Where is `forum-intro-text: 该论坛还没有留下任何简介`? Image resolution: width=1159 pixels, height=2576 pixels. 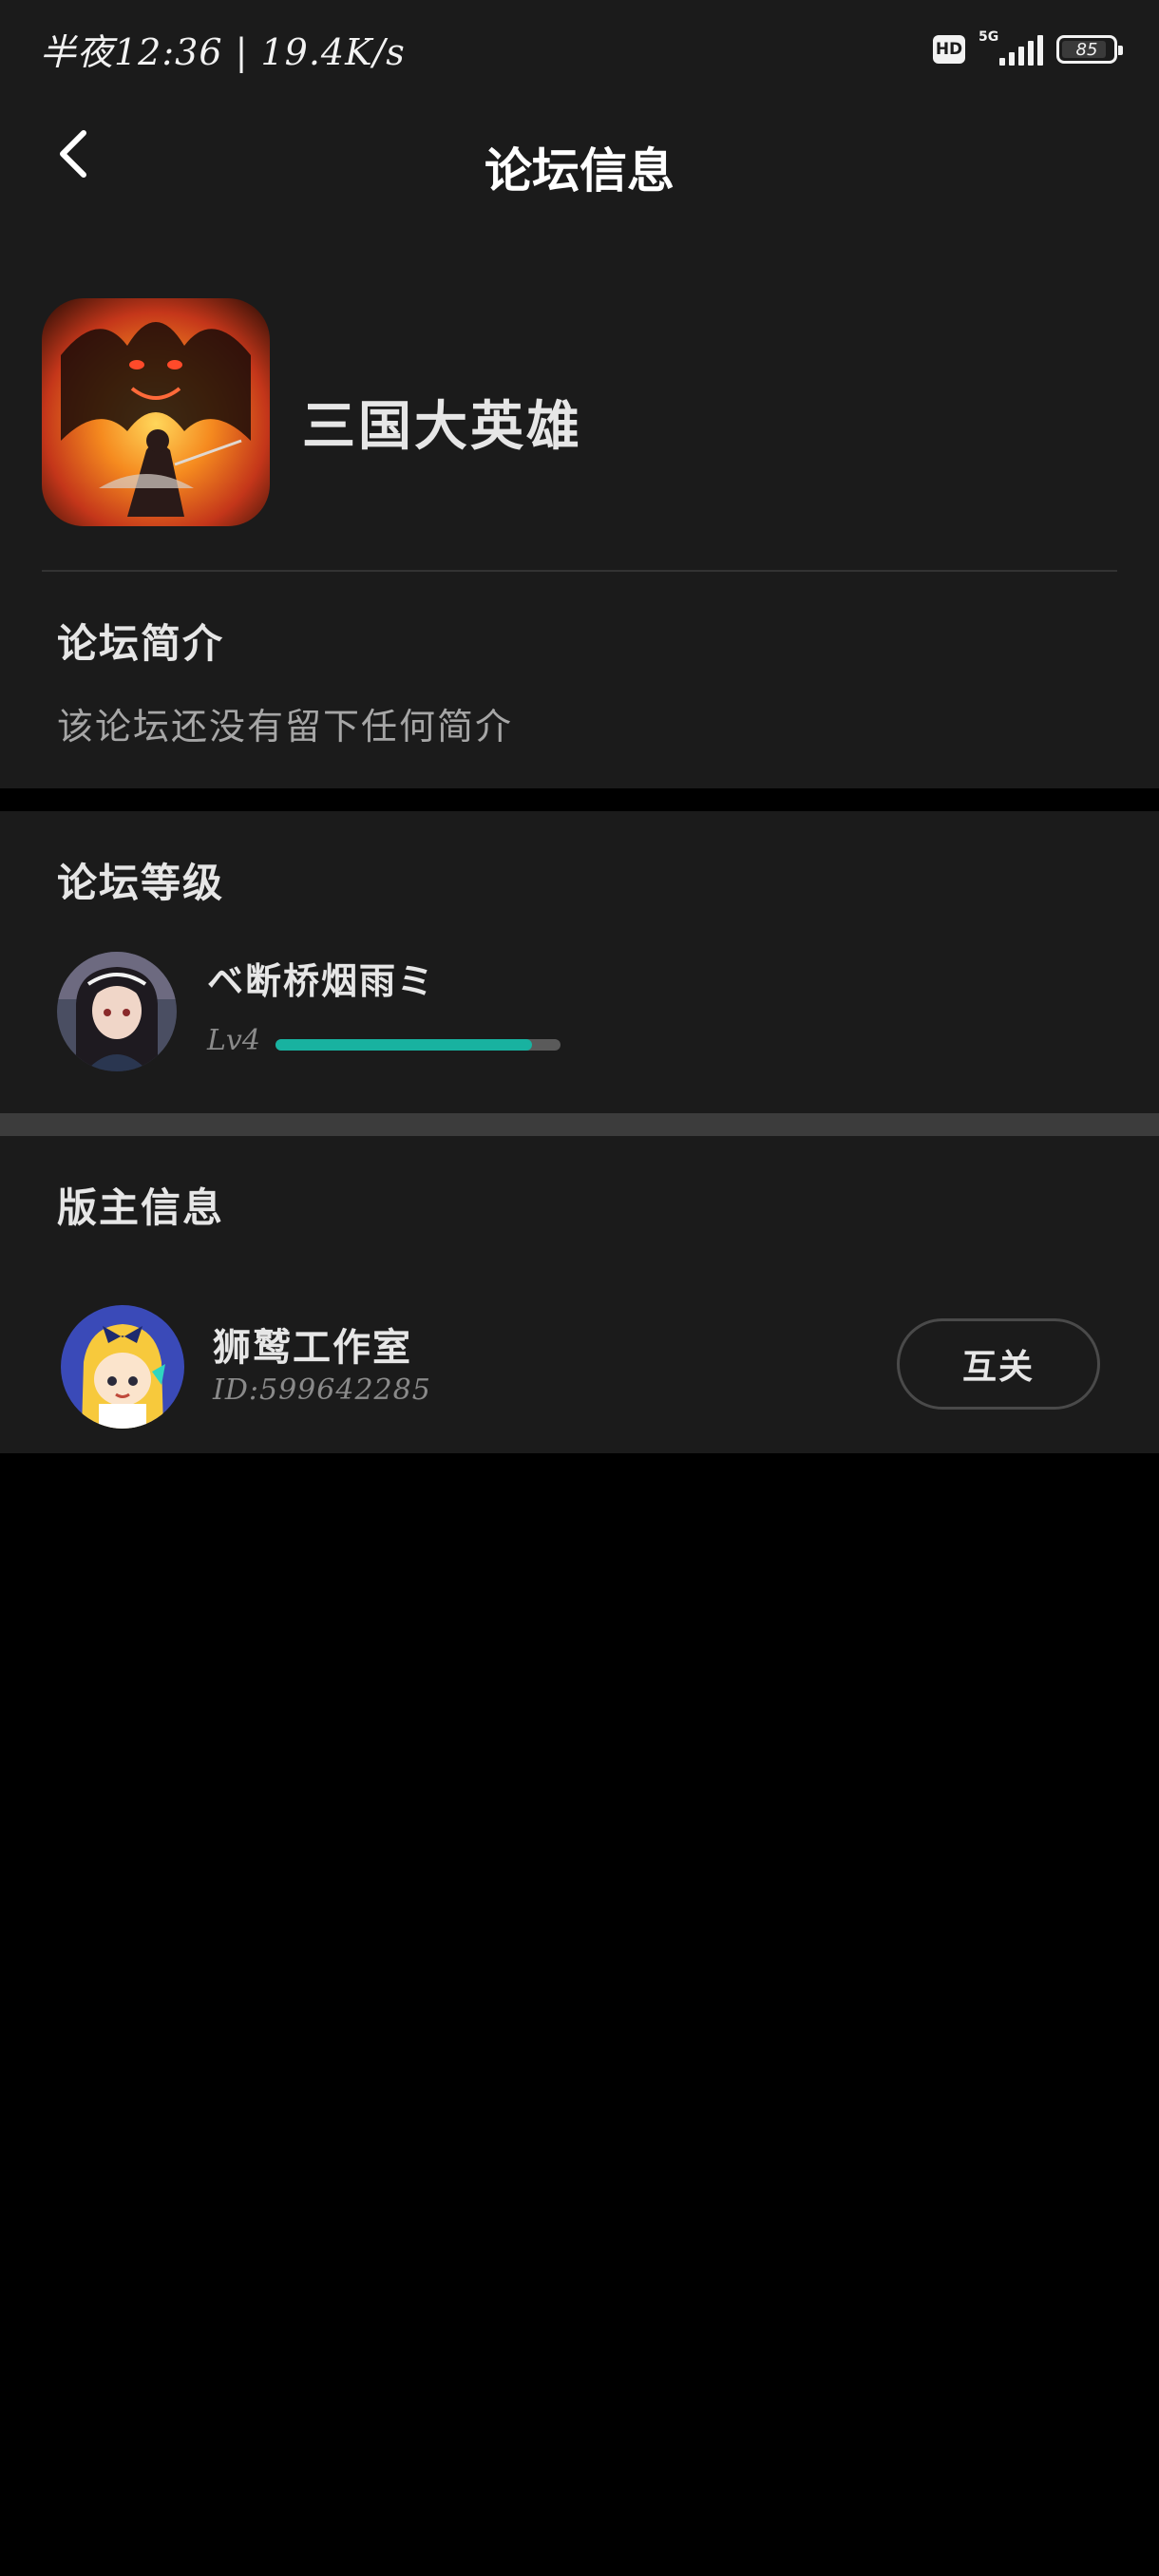 forum-intro-text: 该论坛还没有留下任何简介 is located at coordinates (285, 727).